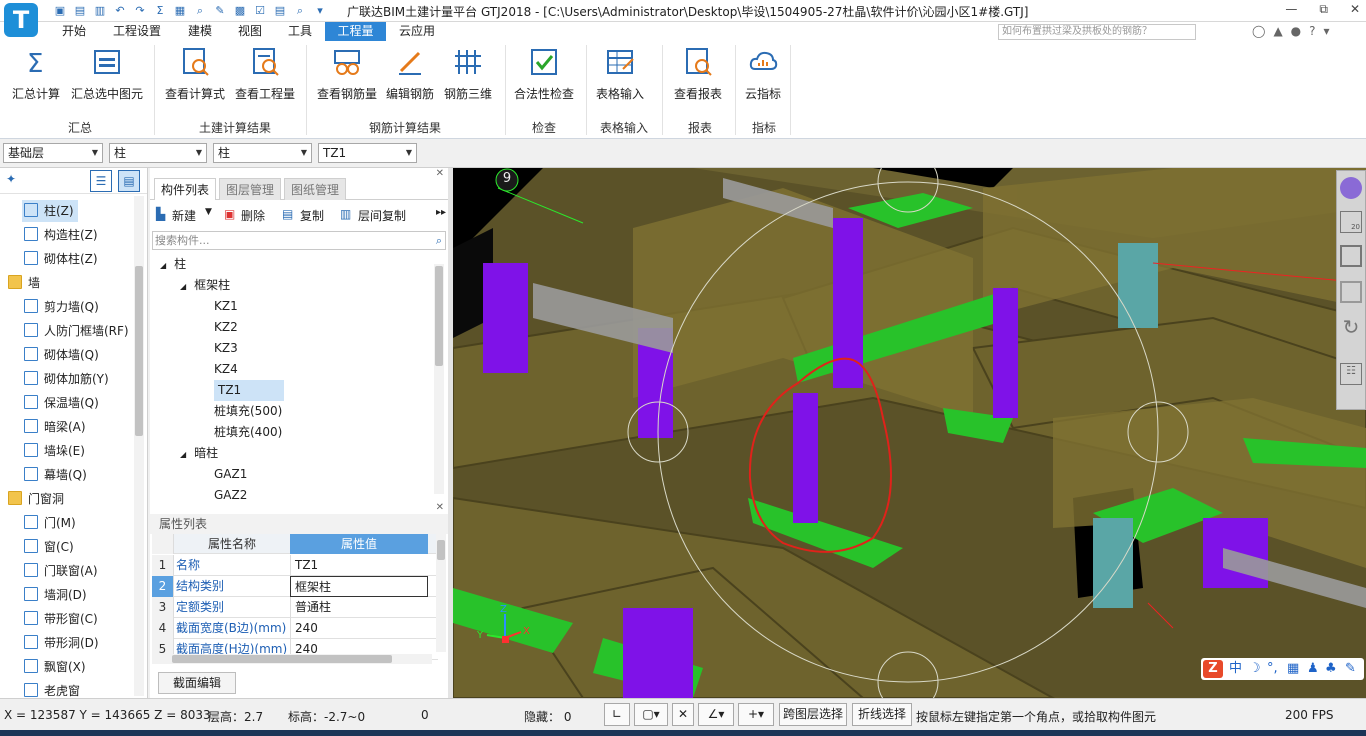 This screenshot has width=1366, height=736. Describe the element at coordinates (56, 595) in the screenshot. I see `nav-item: 墙洞(D)` at that location.